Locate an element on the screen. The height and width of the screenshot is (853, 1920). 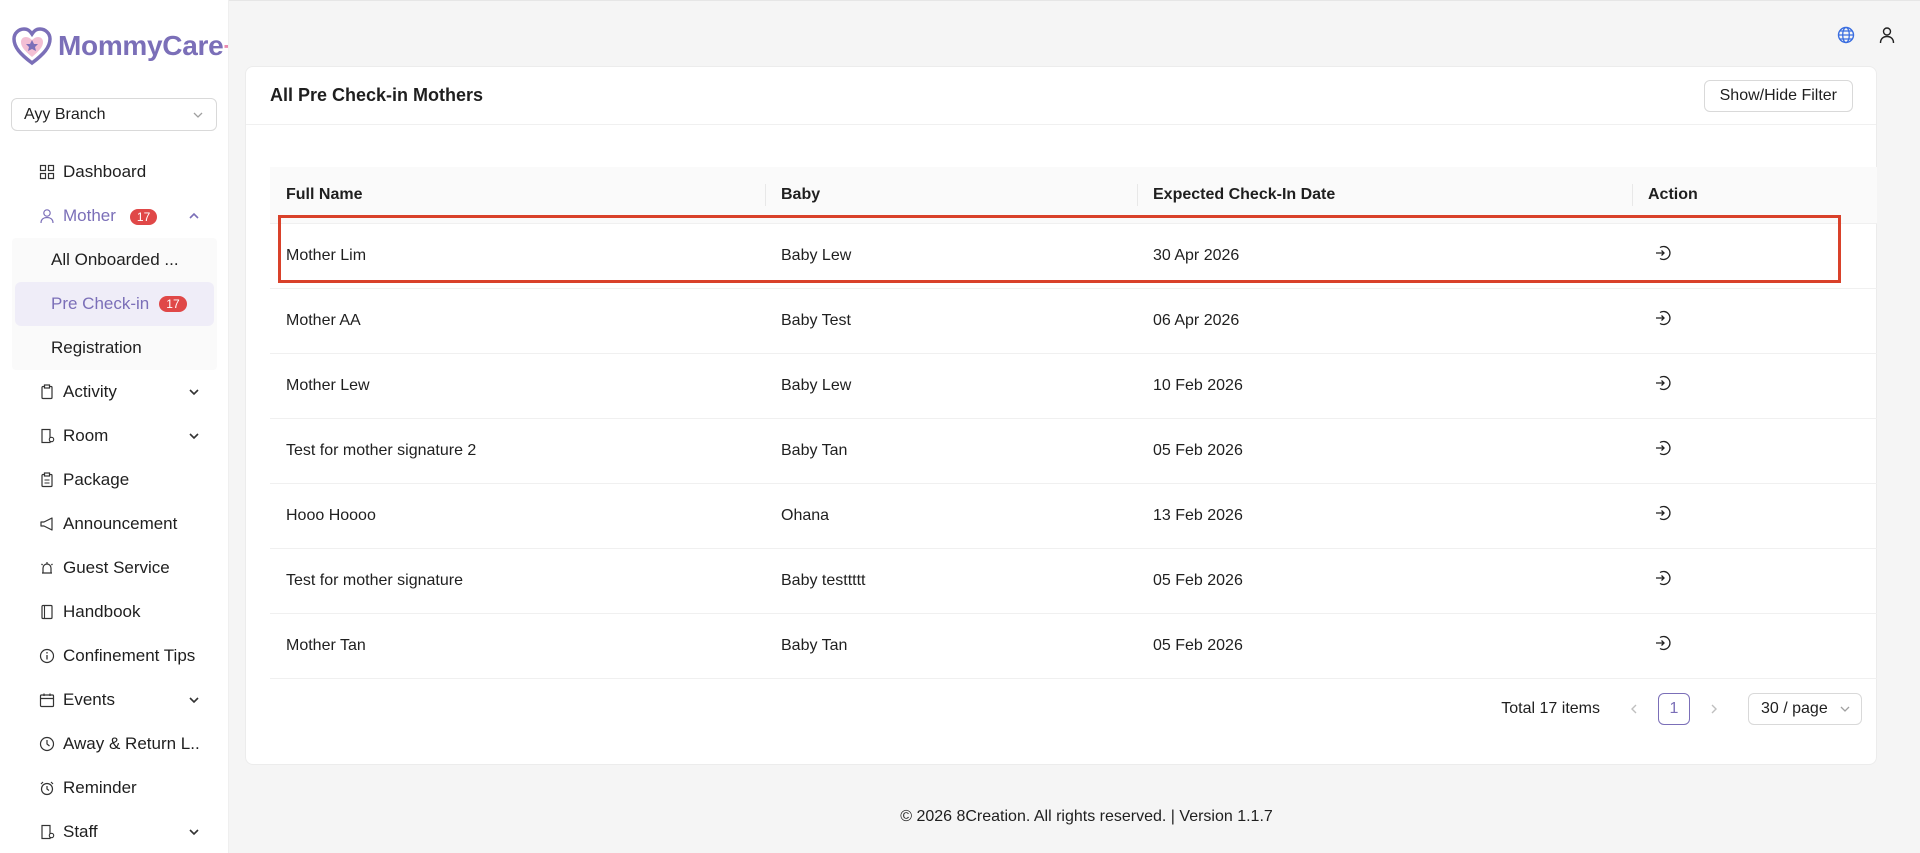
sidebar-item-label: Dashboard is located at coordinates (105, 171).